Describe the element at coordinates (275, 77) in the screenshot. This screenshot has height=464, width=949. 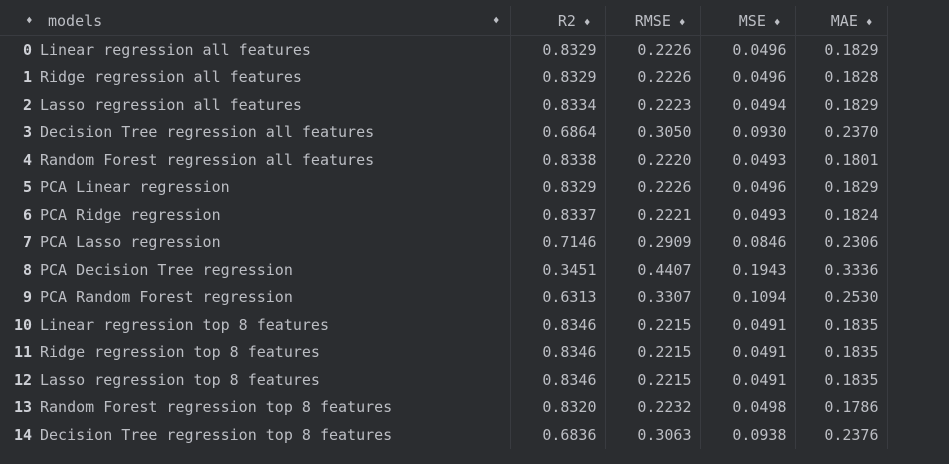
I see `cell-model: Ridge regression all features` at that location.